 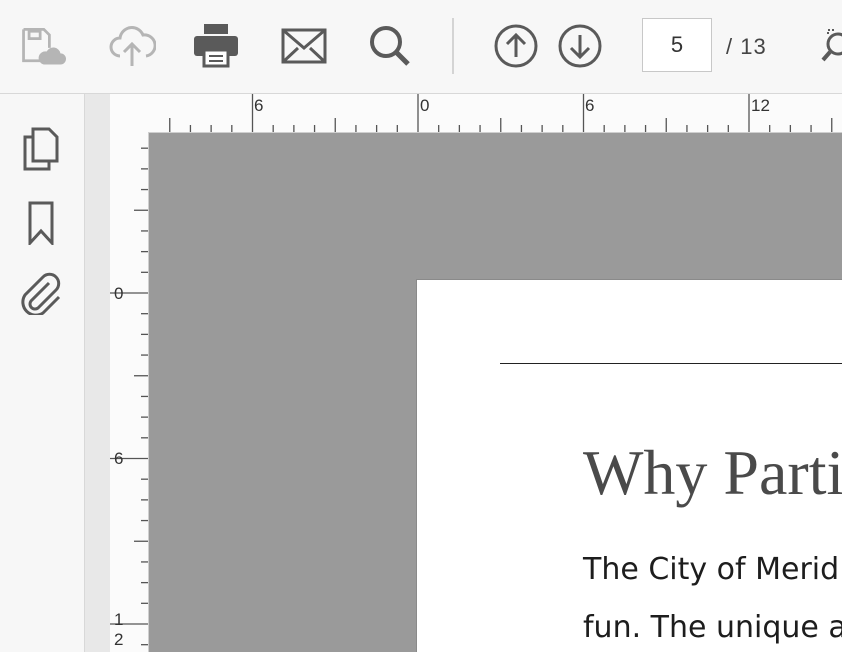 What do you see at coordinates (42, 46) in the screenshot?
I see `save-cloud-icon` at bounding box center [42, 46].